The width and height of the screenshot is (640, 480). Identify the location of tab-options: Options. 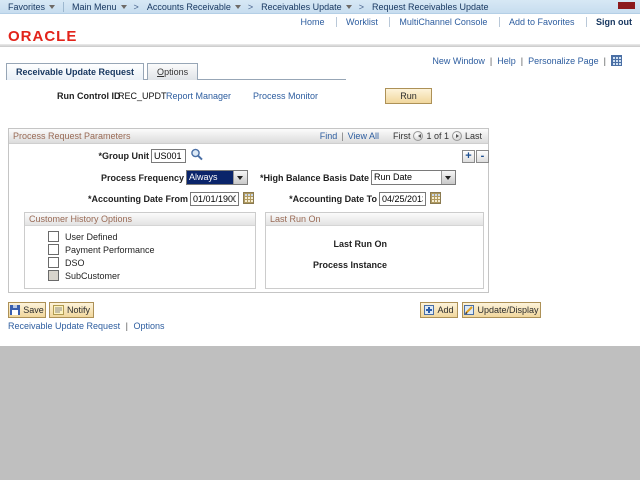
(173, 71).